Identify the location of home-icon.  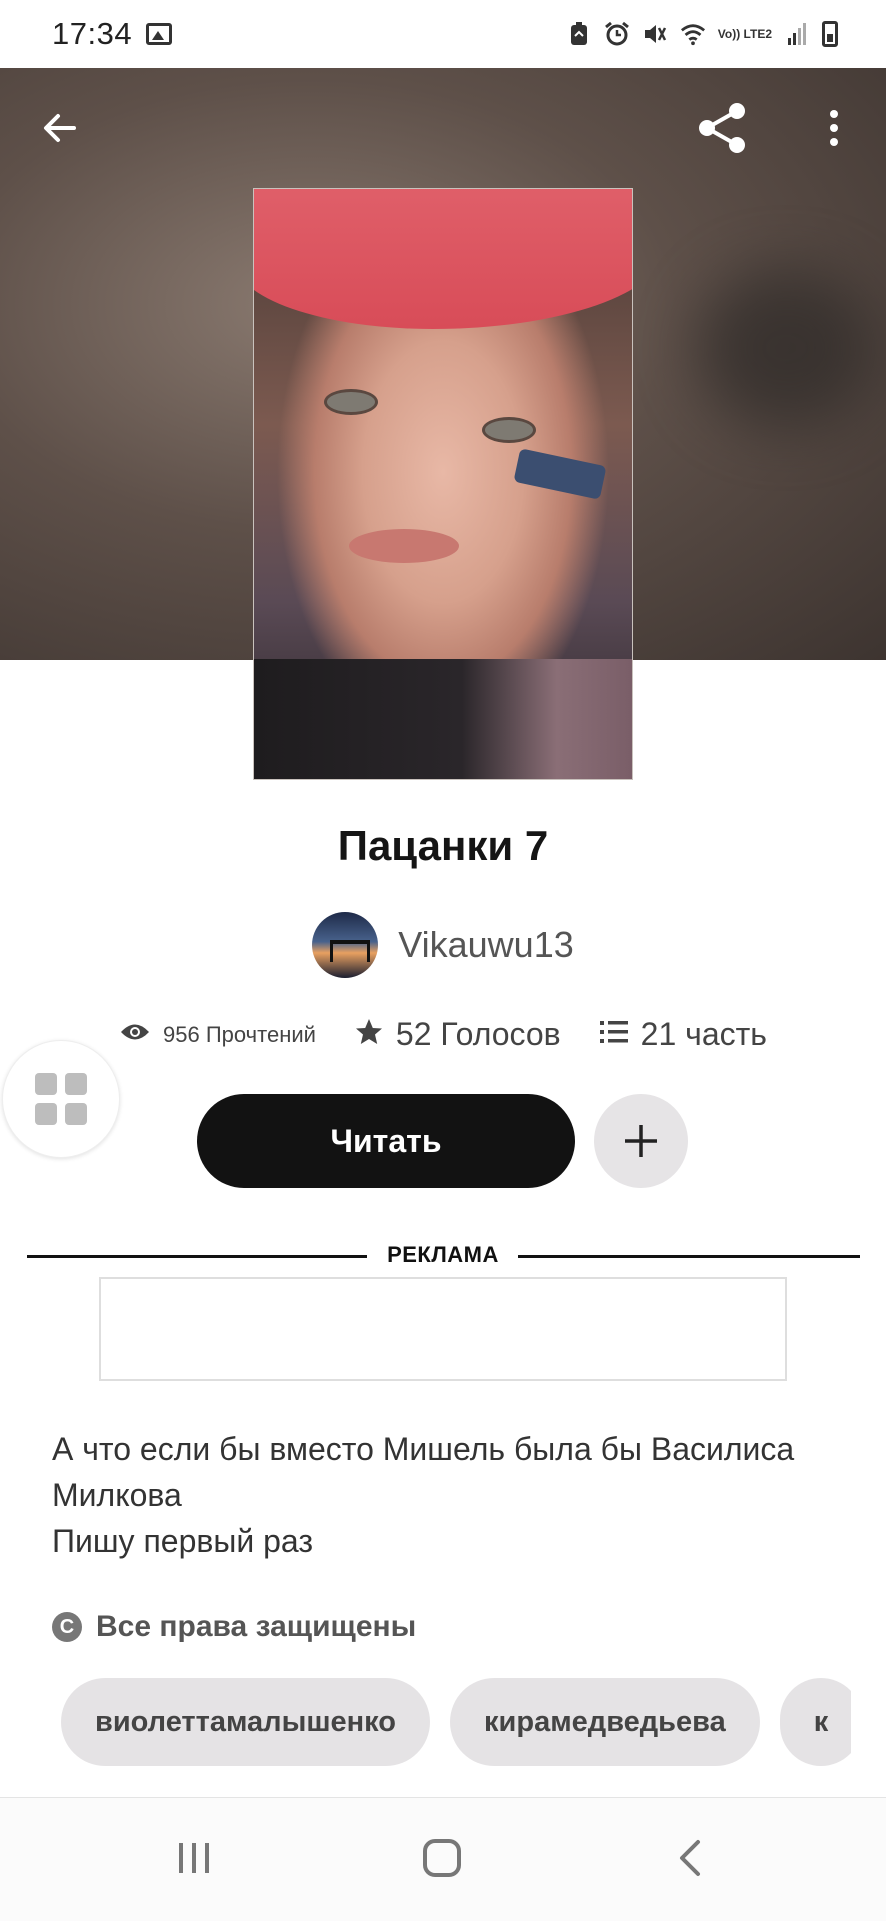
(442, 1858).